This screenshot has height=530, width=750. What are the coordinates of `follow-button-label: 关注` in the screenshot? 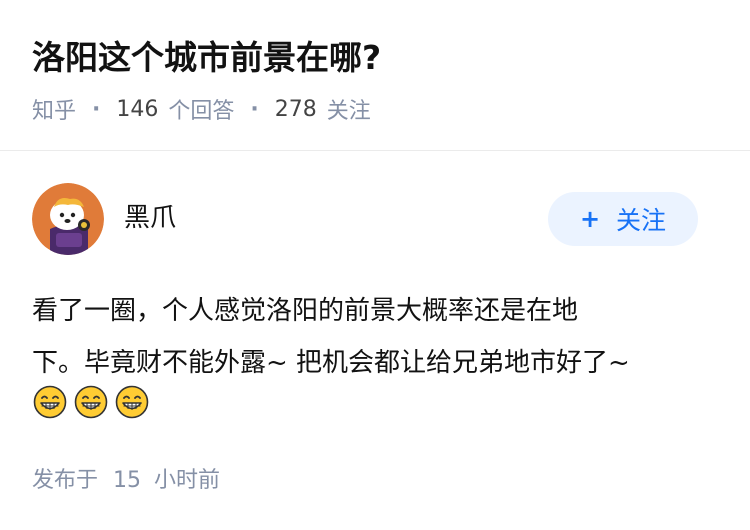 It's located at (641, 220).